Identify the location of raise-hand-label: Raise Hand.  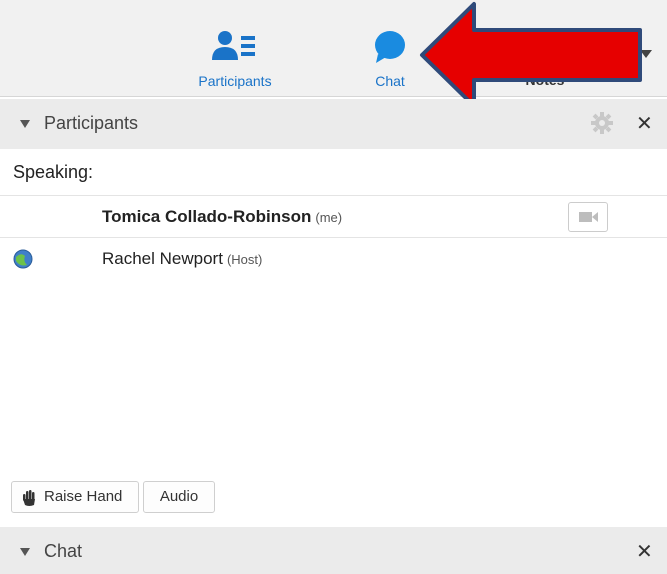
(83, 496).